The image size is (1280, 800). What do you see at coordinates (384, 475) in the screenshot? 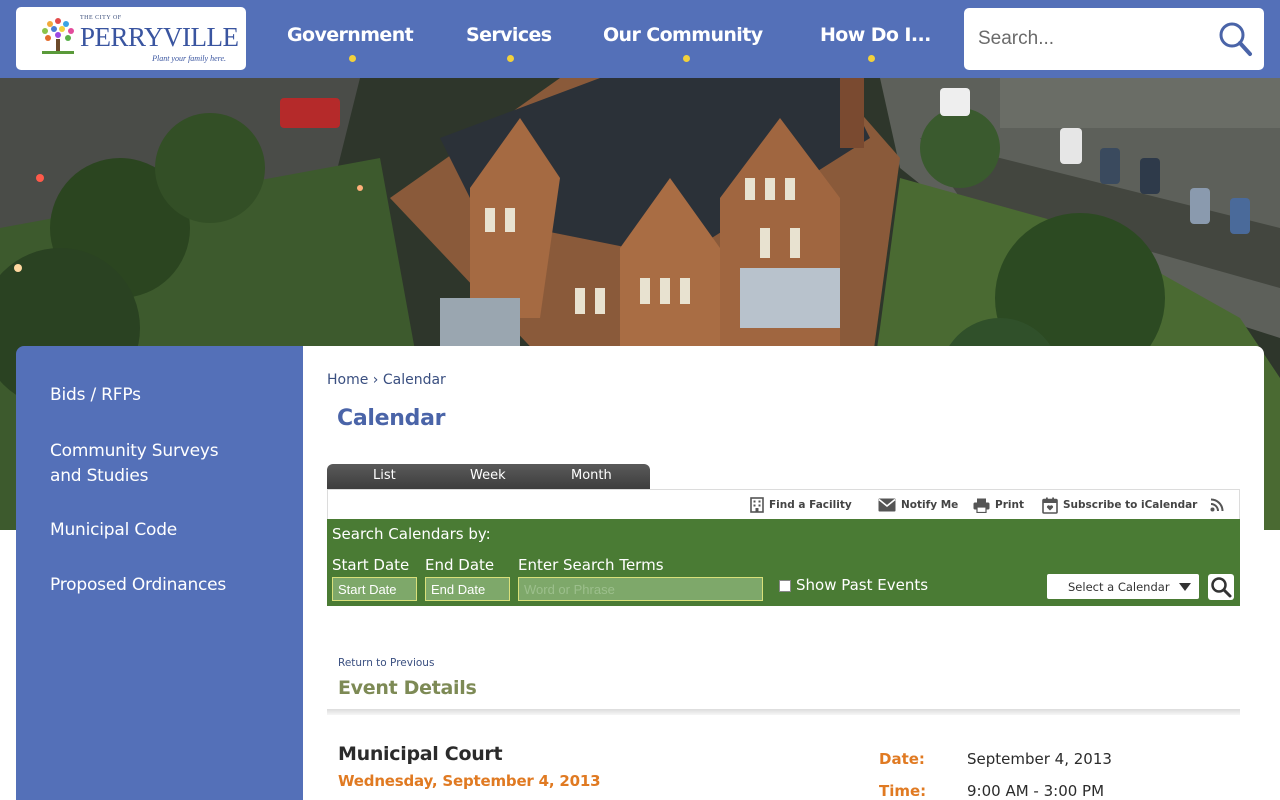
I see `tab-list: List` at bounding box center [384, 475].